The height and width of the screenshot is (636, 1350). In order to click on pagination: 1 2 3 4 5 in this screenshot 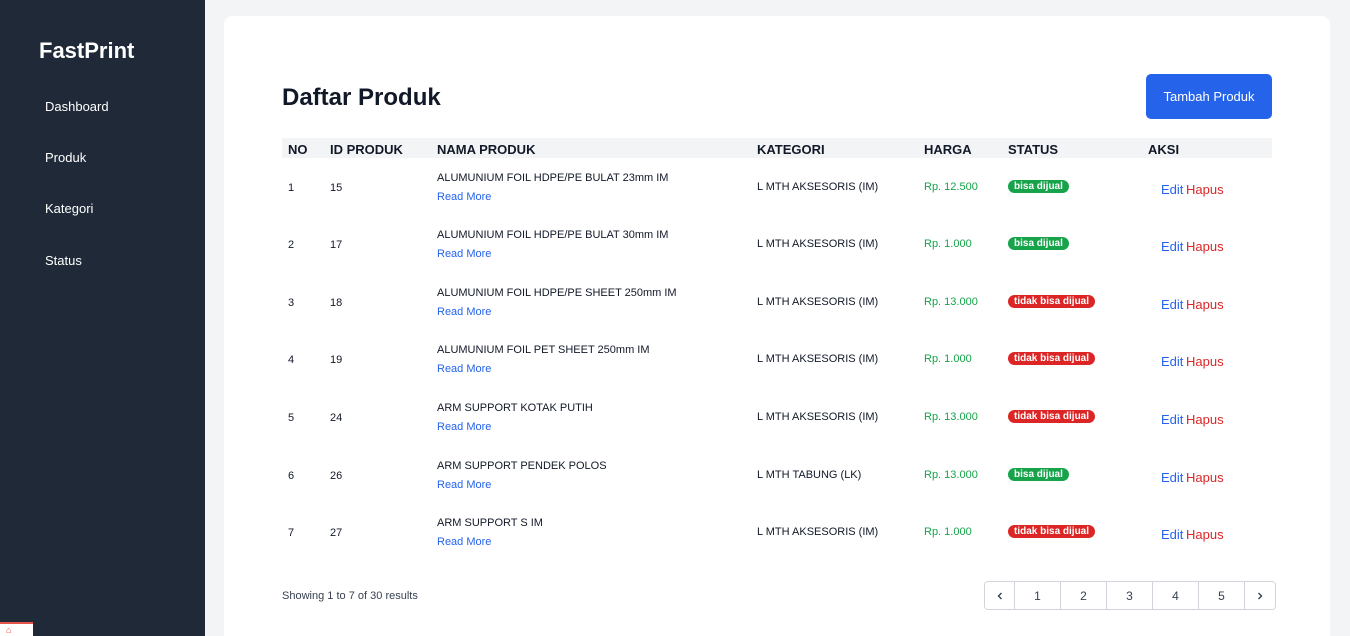, I will do `click(1130, 595)`.